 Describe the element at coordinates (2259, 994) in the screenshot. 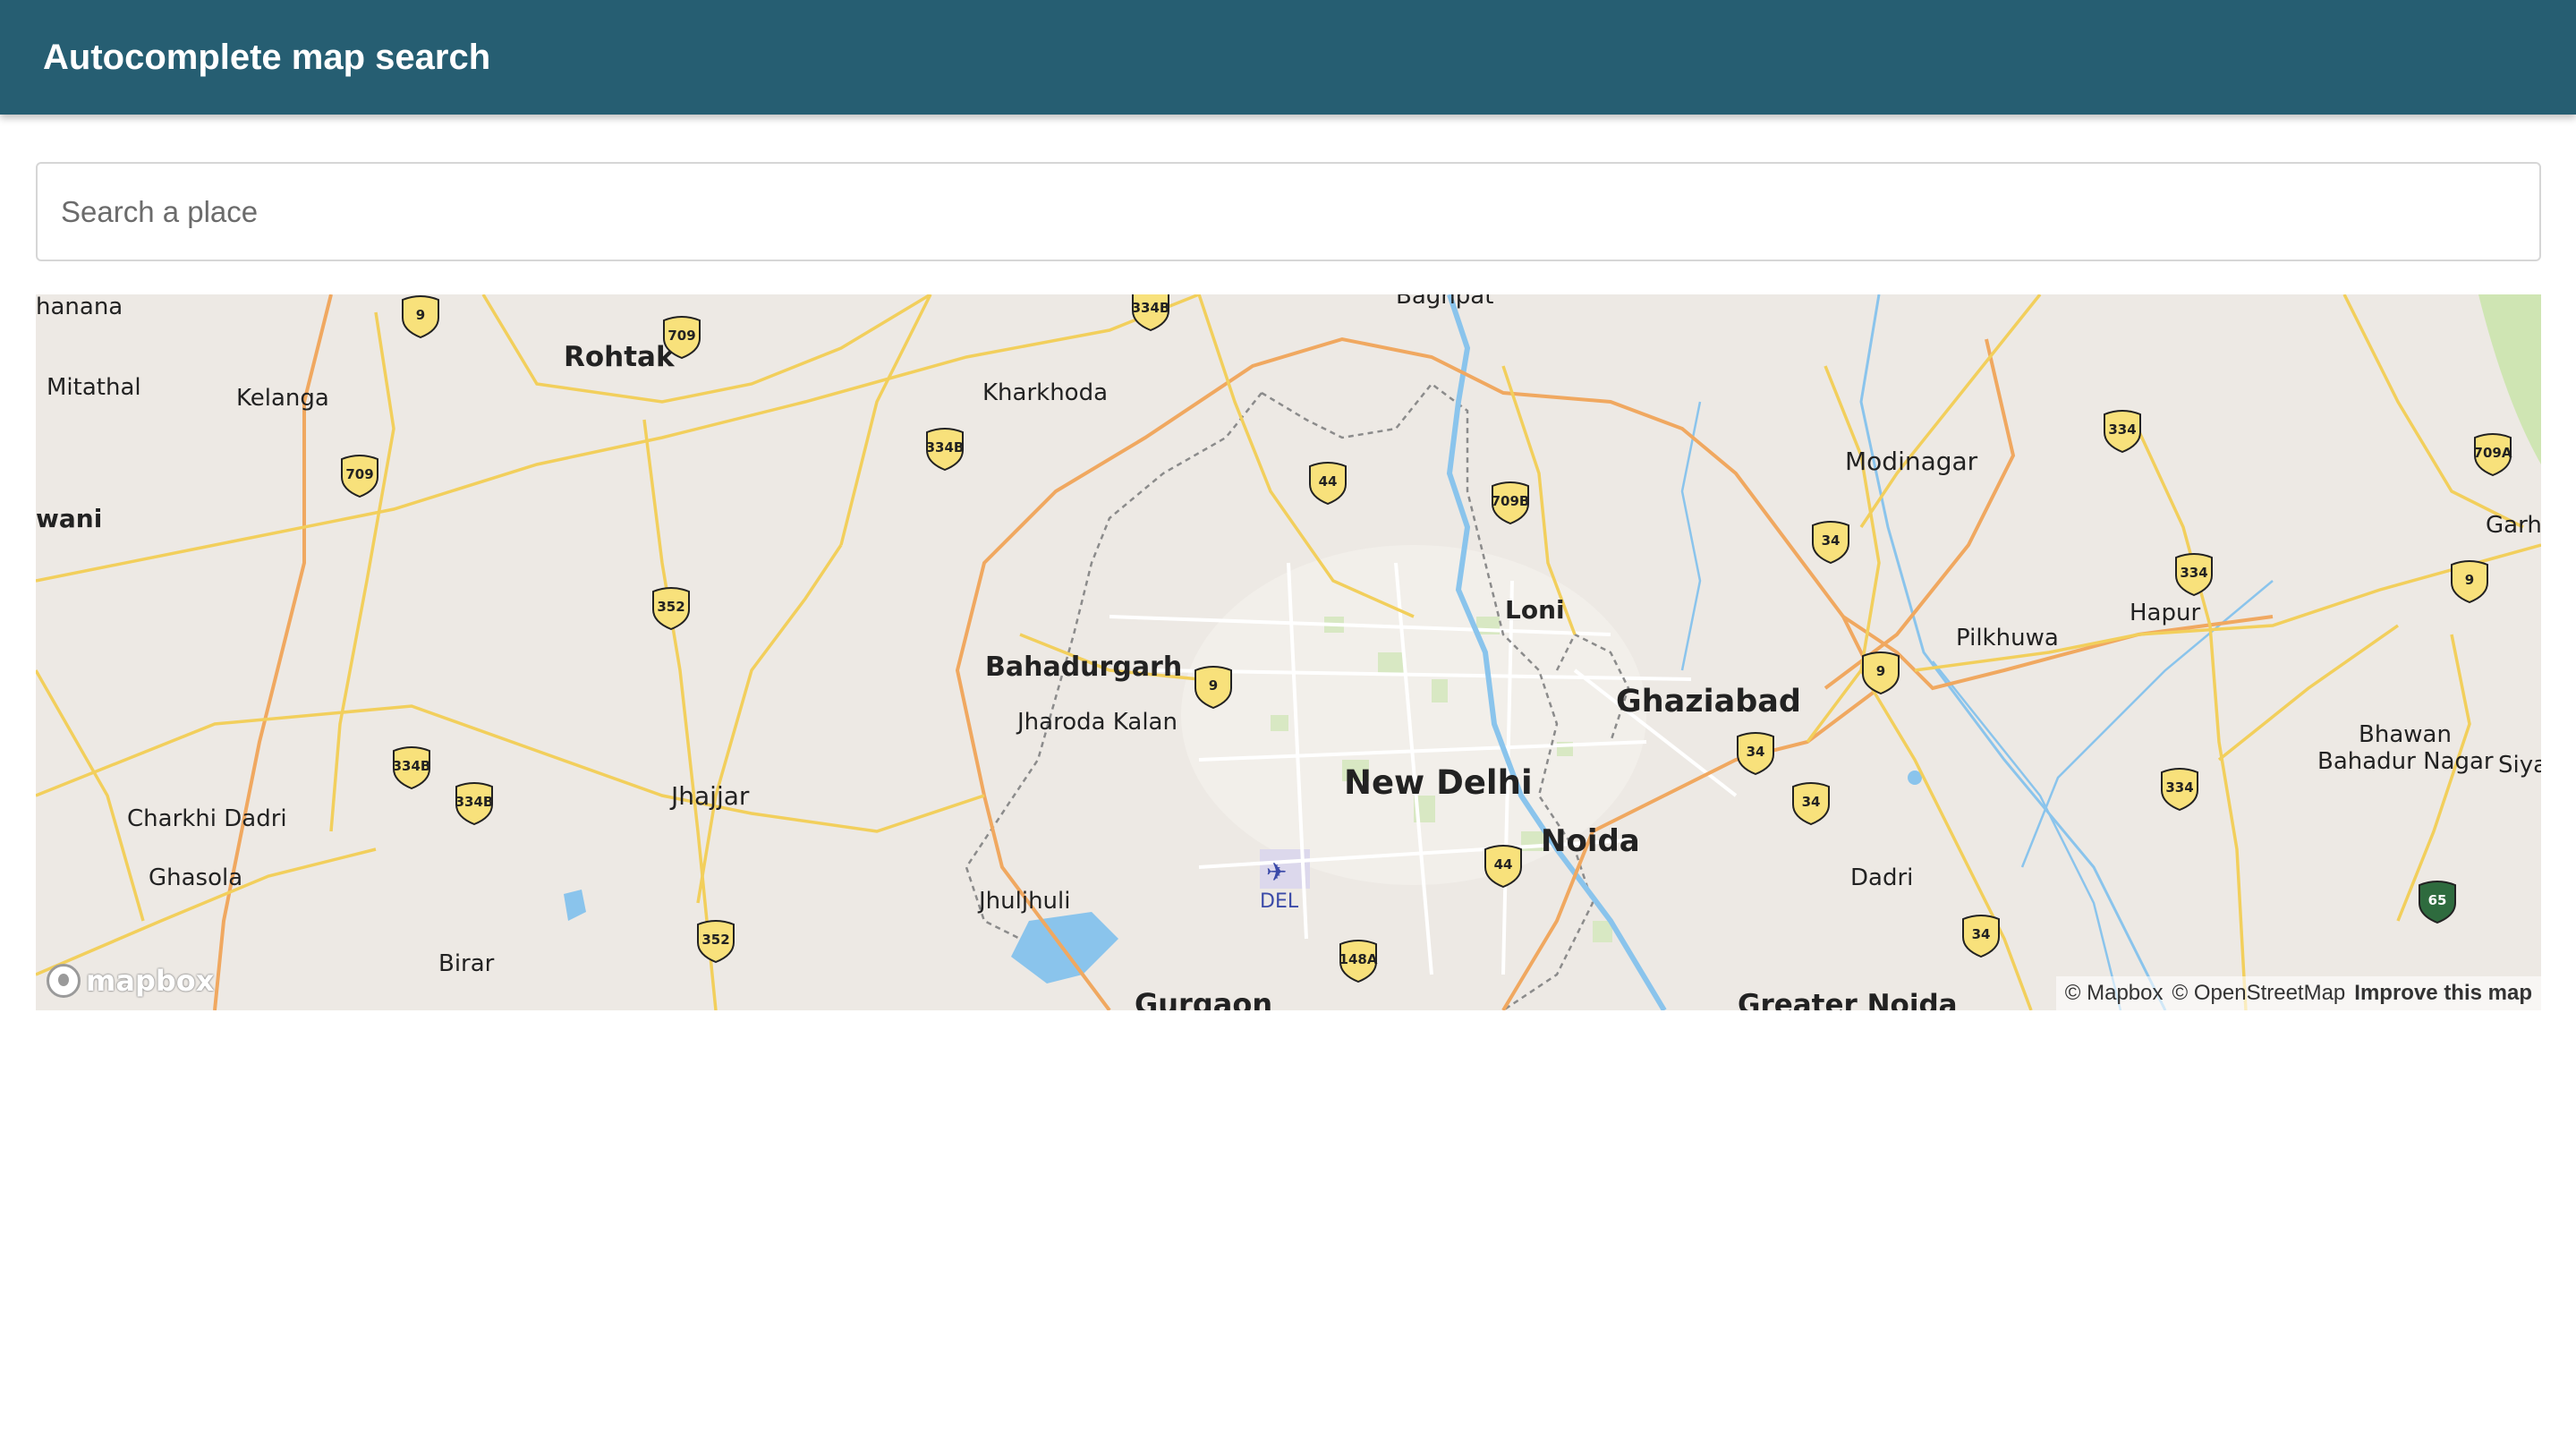

I see `attribution-osm-link: © OpenStreetMap` at that location.